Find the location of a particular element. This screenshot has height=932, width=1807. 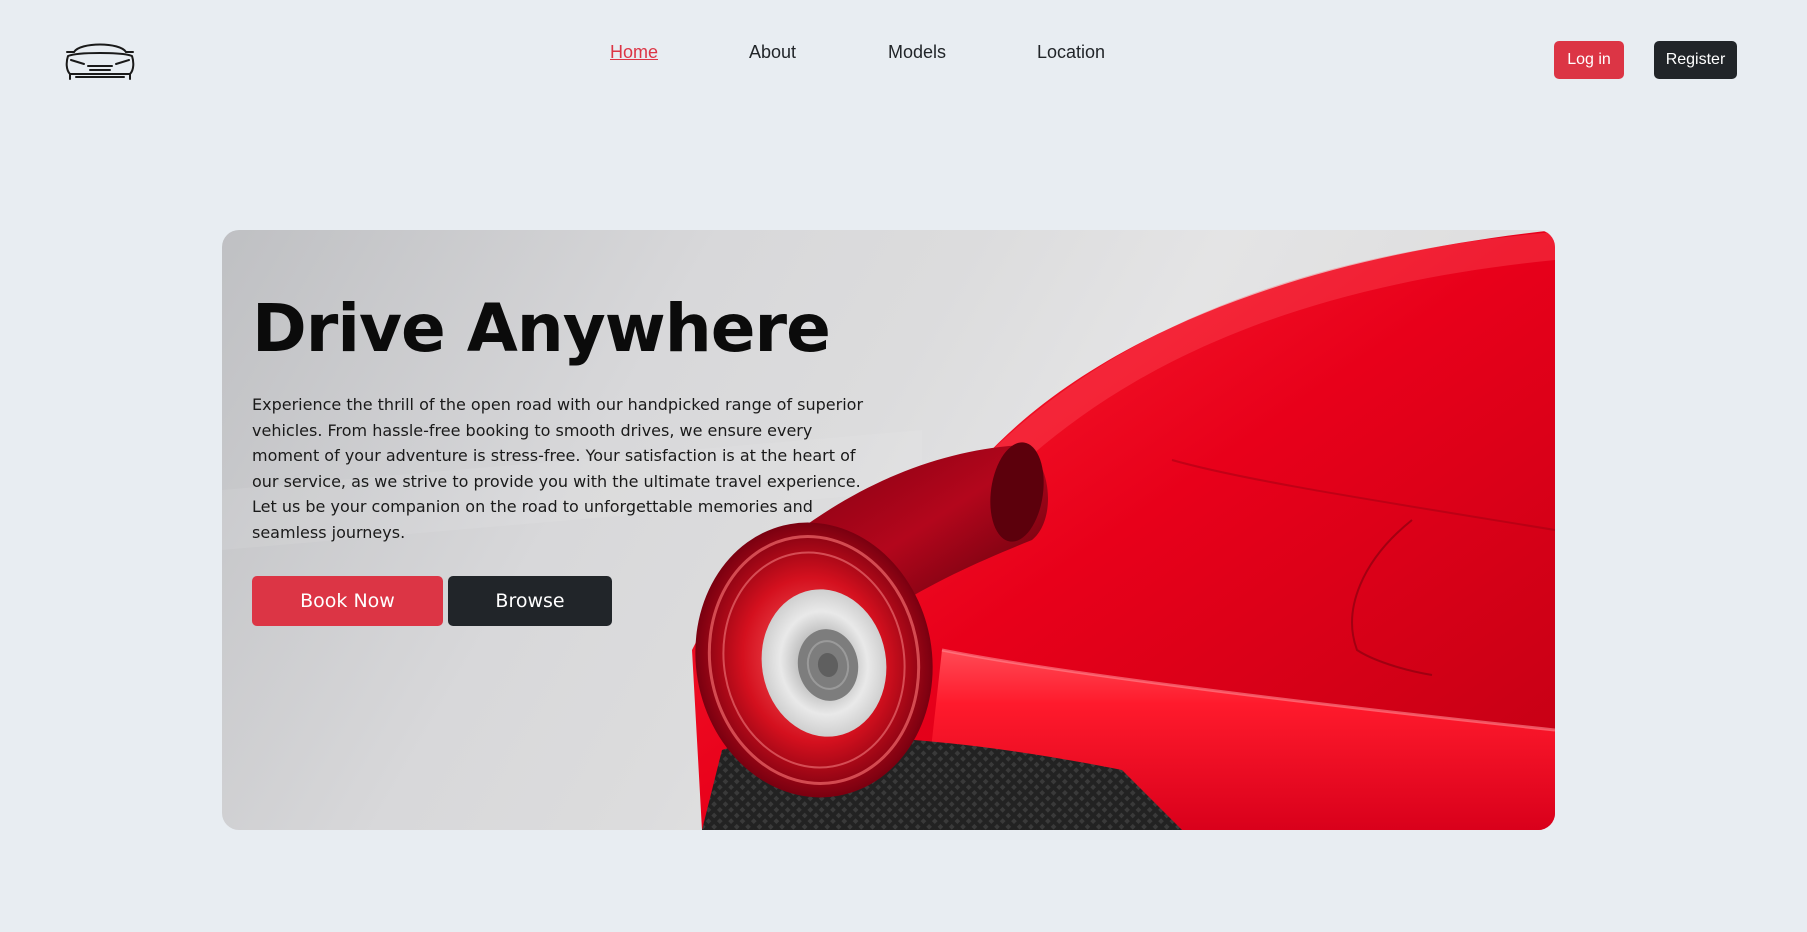

main-nav: Home About Models Location is located at coordinates (903, 54).